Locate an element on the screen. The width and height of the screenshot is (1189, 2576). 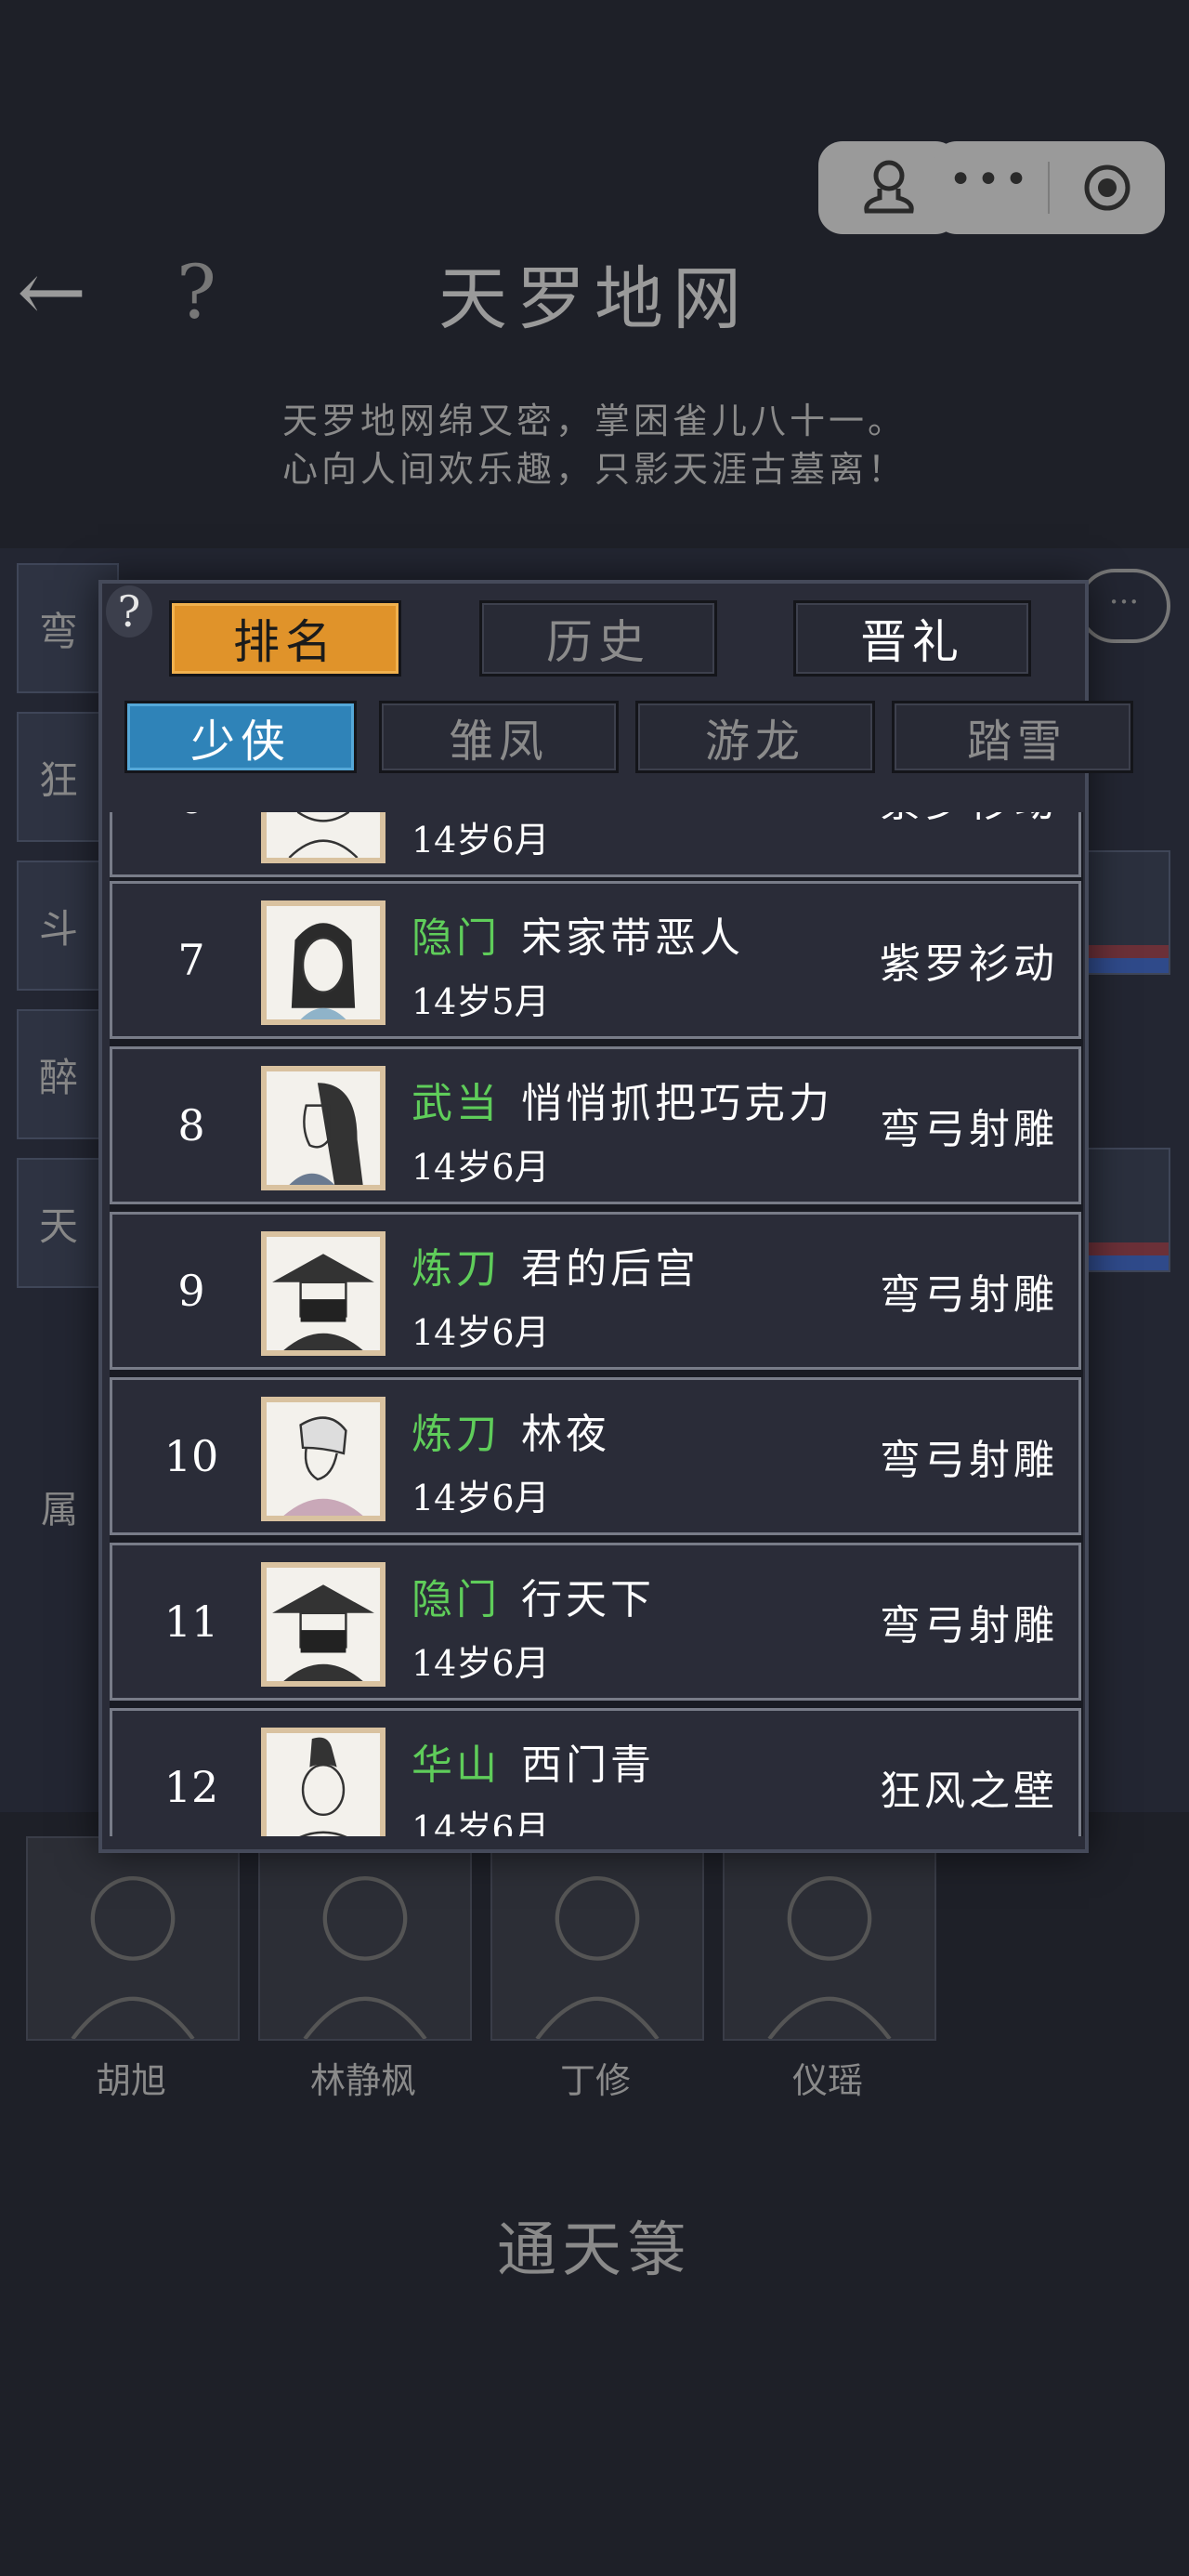
attribute-label: 属 is located at coordinates (59, 1510).